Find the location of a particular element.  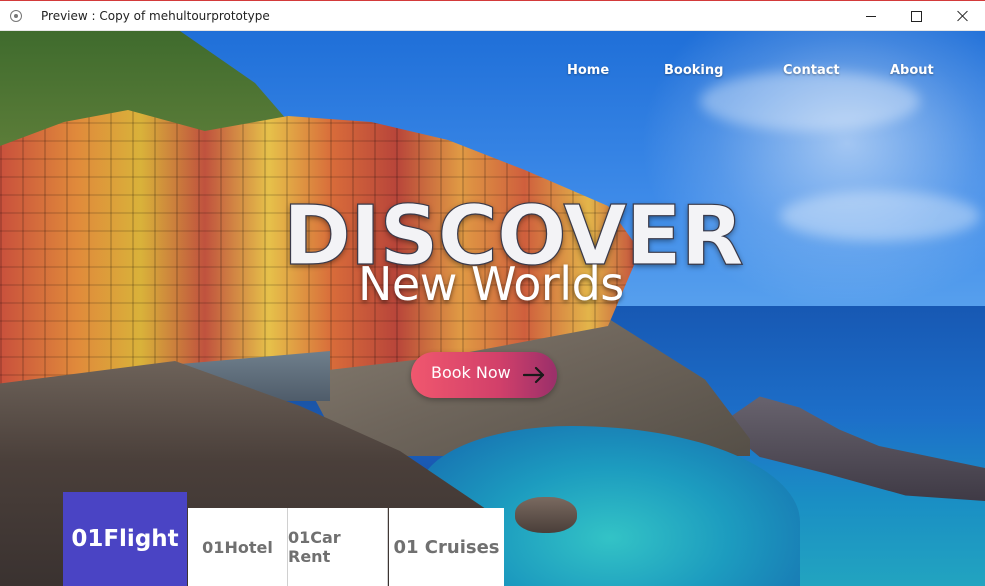

minimize-icon is located at coordinates (871, 16).